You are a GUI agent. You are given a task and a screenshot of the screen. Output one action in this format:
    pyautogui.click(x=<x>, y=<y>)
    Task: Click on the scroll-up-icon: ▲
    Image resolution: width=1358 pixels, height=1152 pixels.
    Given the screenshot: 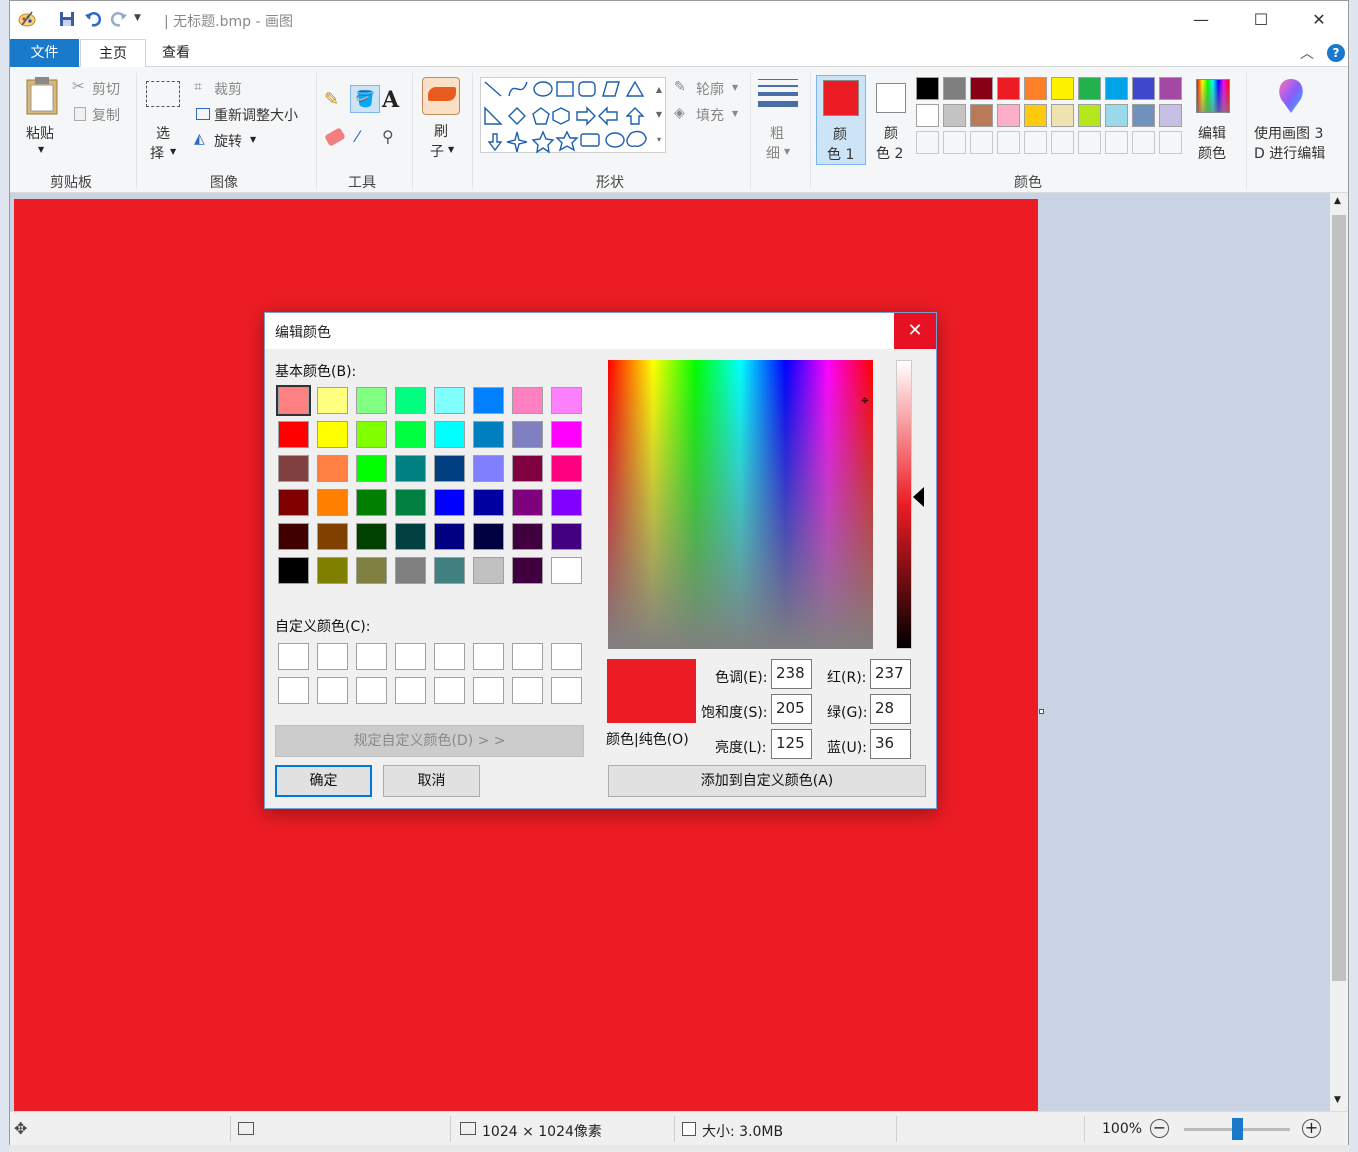 What is the action you would take?
    pyautogui.click(x=1337, y=201)
    